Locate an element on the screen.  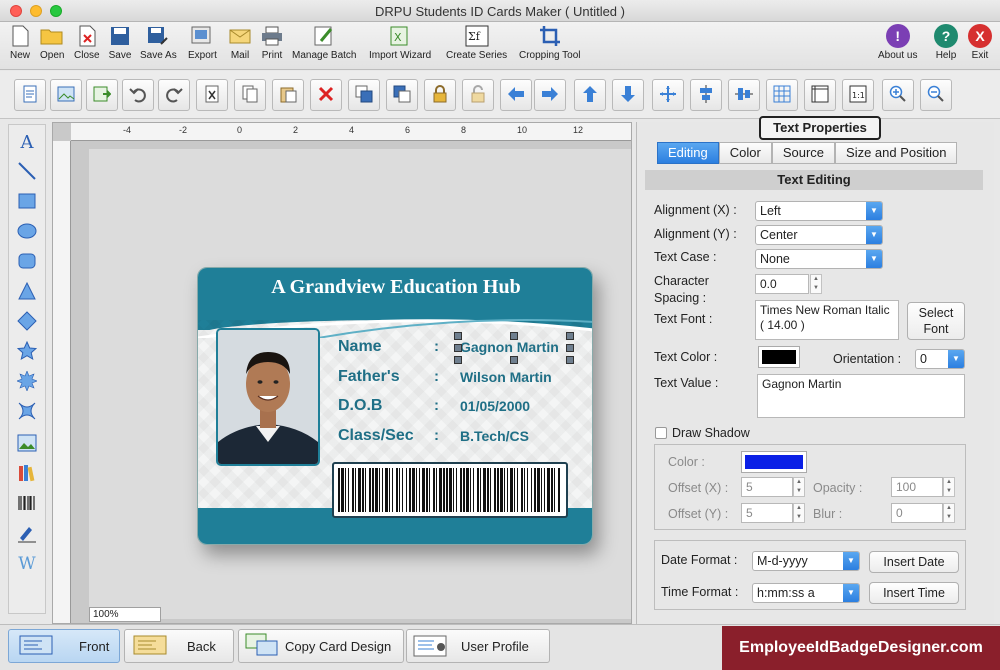
blur-input: 0 is located at coordinates (917, 513).